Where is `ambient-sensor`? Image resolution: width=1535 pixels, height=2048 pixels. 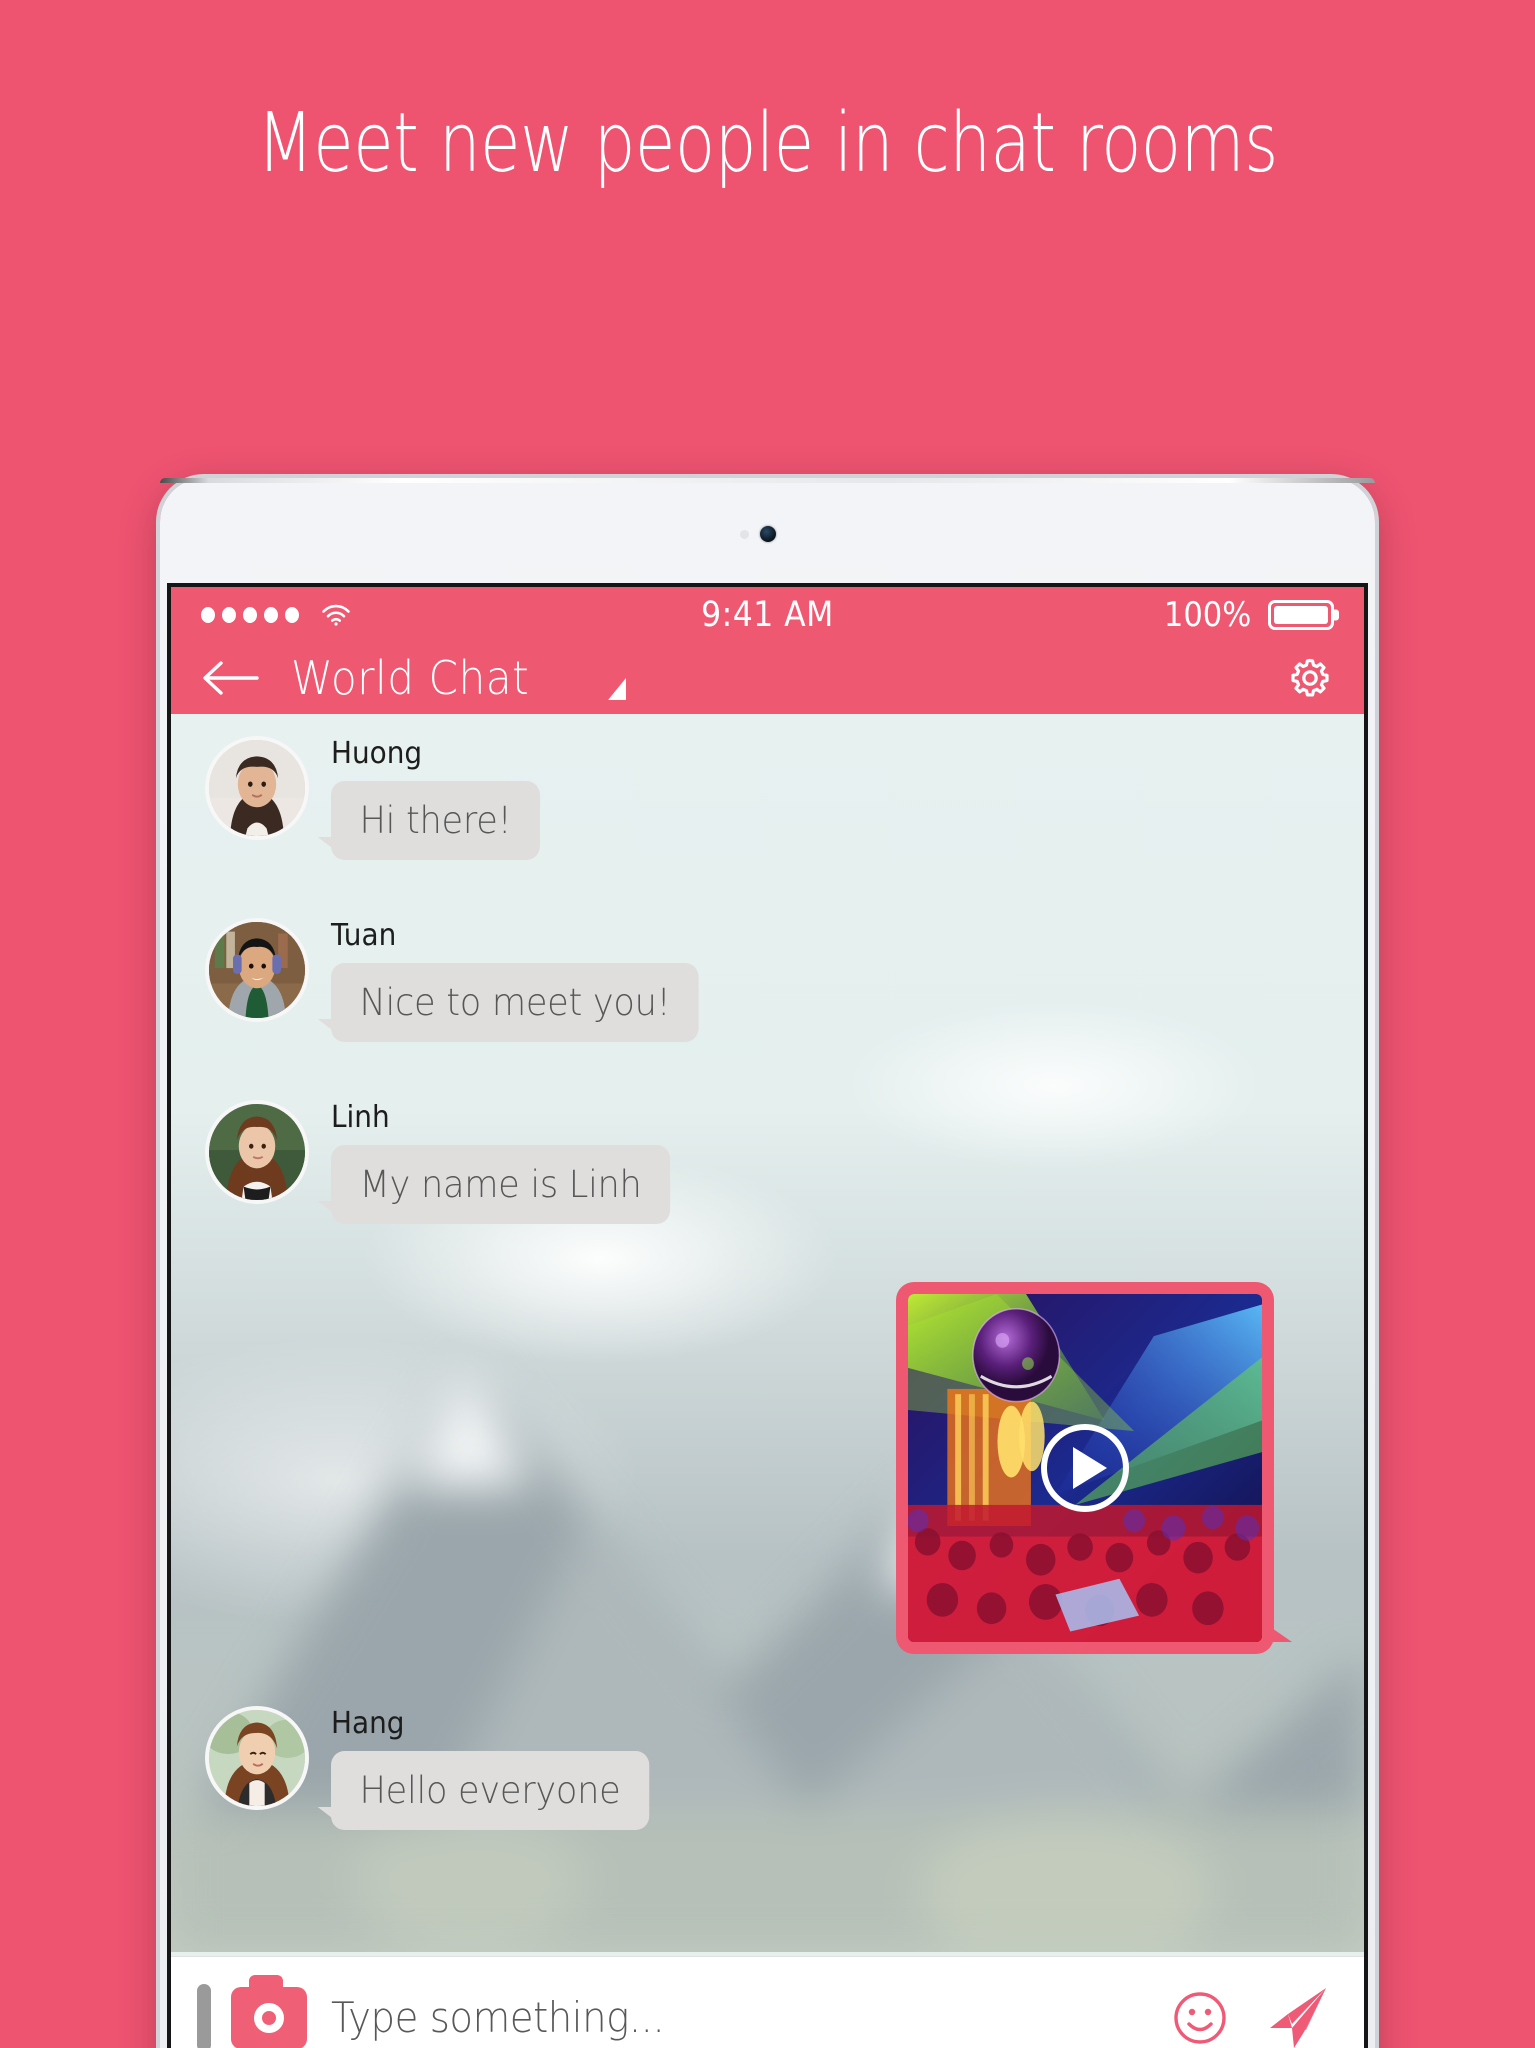 ambient-sensor is located at coordinates (744, 534).